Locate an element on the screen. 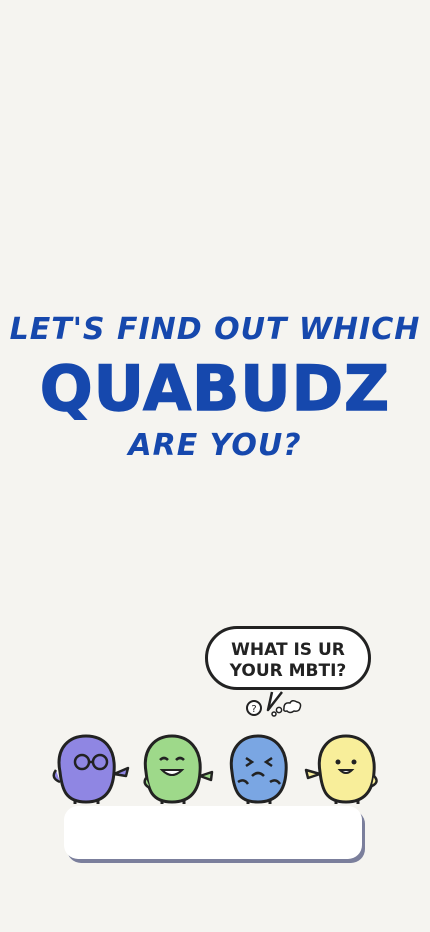 This screenshot has height=932, width=430. speech-bubble: WHAT IS UR YOUR MBTI? is located at coordinates (288, 658).